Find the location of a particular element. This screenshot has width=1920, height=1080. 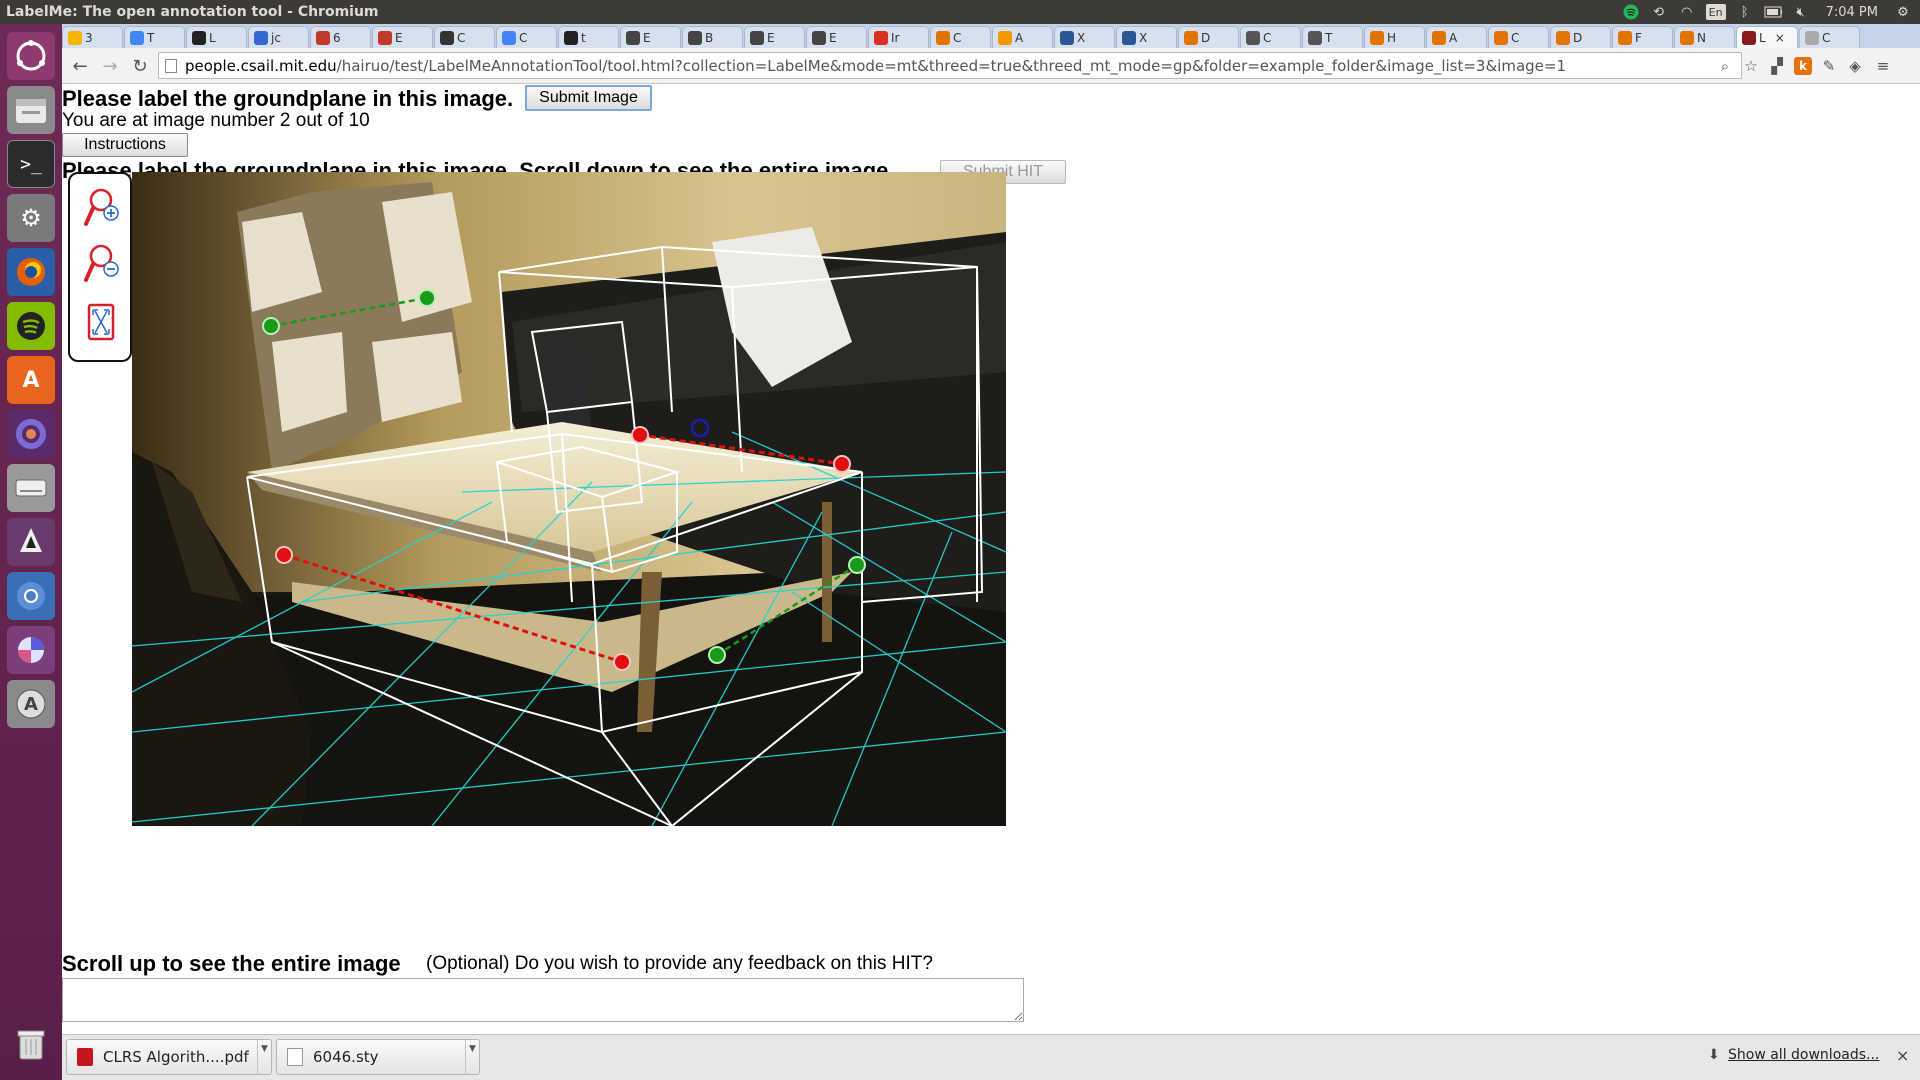

browser-tab: jc is located at coordinates (278, 37).